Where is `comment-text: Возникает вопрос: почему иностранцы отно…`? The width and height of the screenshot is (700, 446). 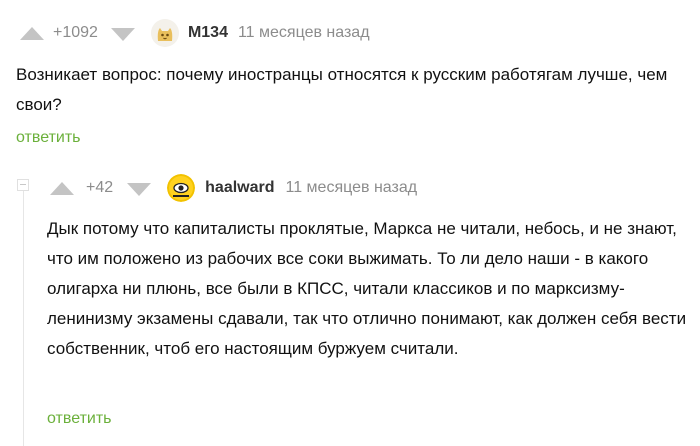
comment-text: Возникает вопрос: почему иностранцы отно… is located at coordinates (342, 89).